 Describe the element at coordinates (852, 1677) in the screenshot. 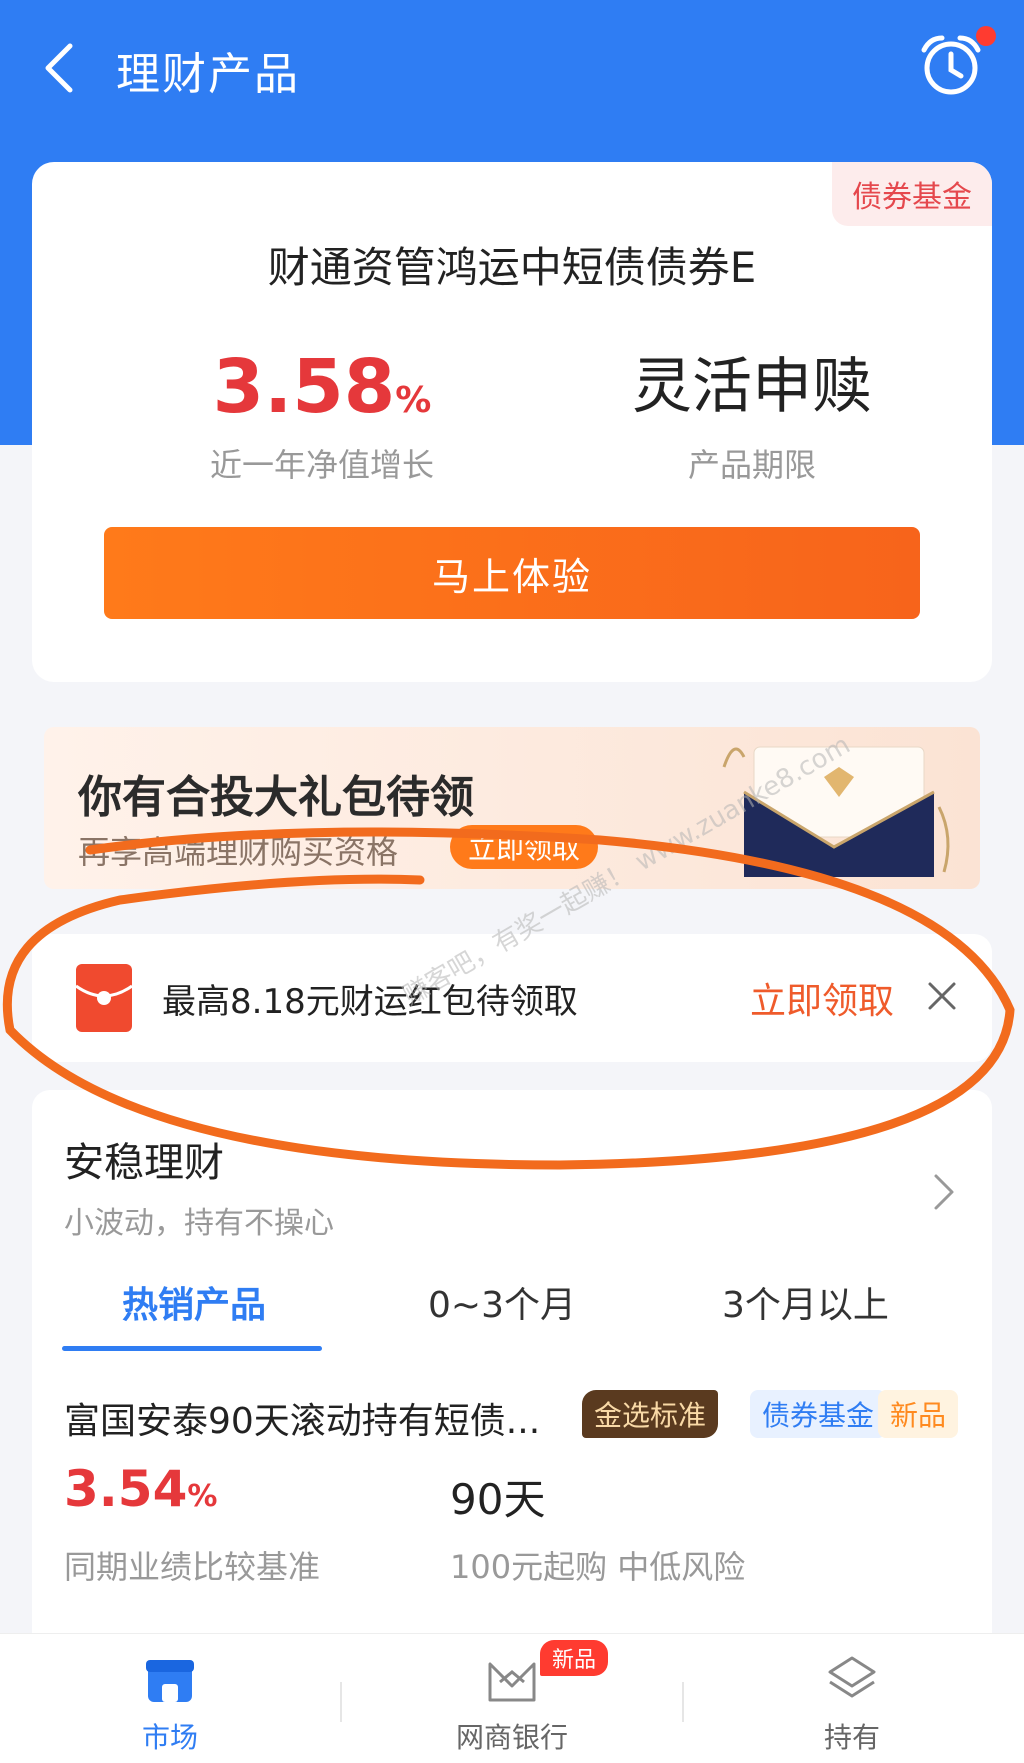

I see `layers-icon` at that location.